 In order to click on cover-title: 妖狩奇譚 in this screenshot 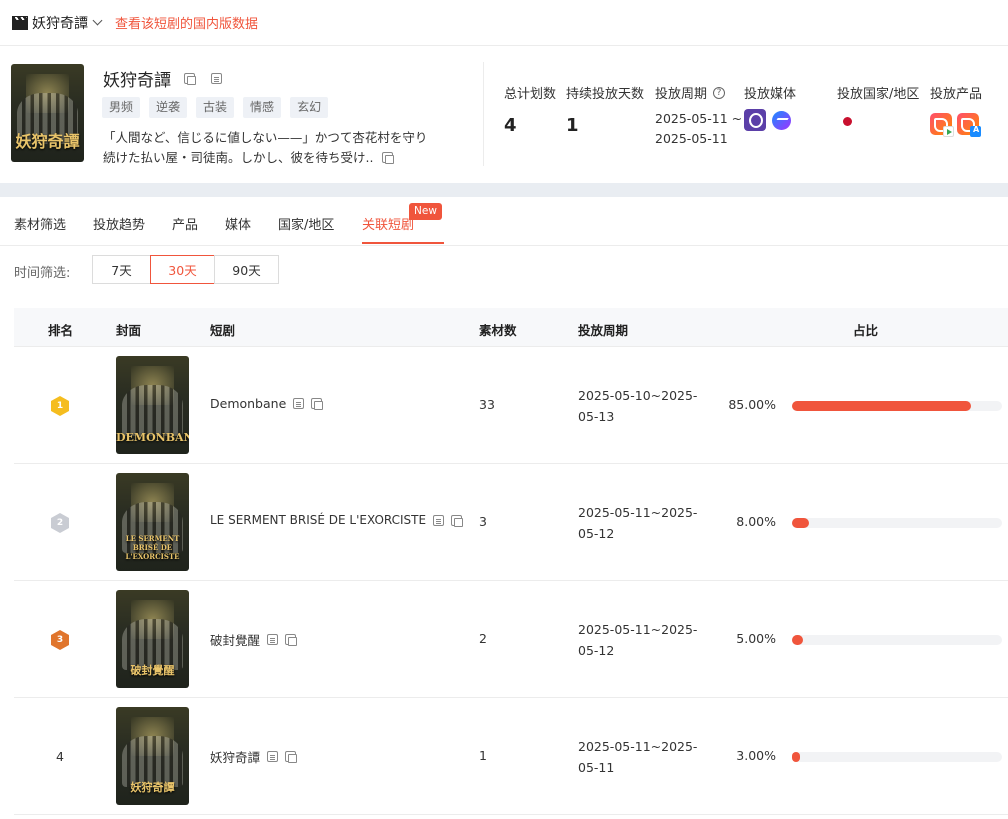, I will do `click(152, 788)`.